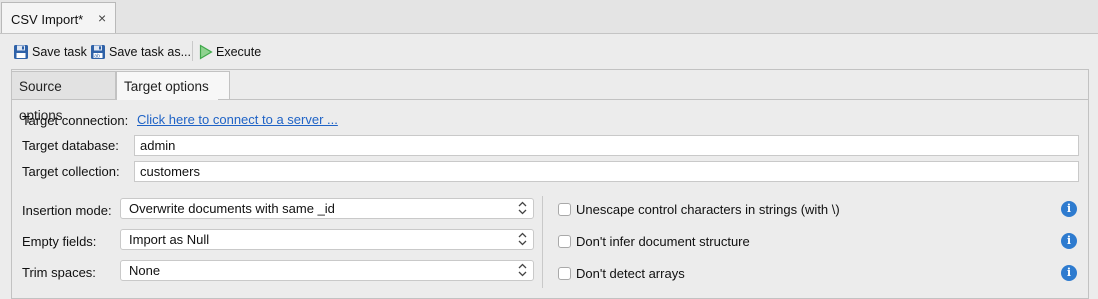 This screenshot has width=1098, height=299. I want to click on dont-detect-arrays-label: Don't detect arrays, so click(630, 273).